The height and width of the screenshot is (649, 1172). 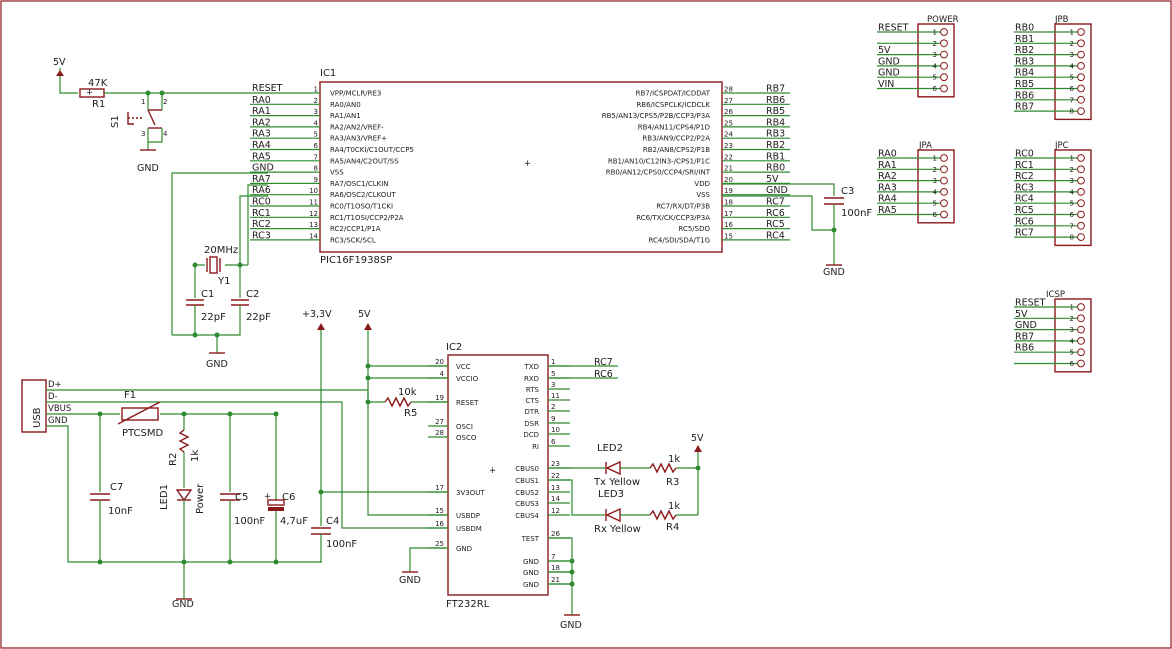 I want to click on ic1-pin-number: 19, so click(x=728, y=191).